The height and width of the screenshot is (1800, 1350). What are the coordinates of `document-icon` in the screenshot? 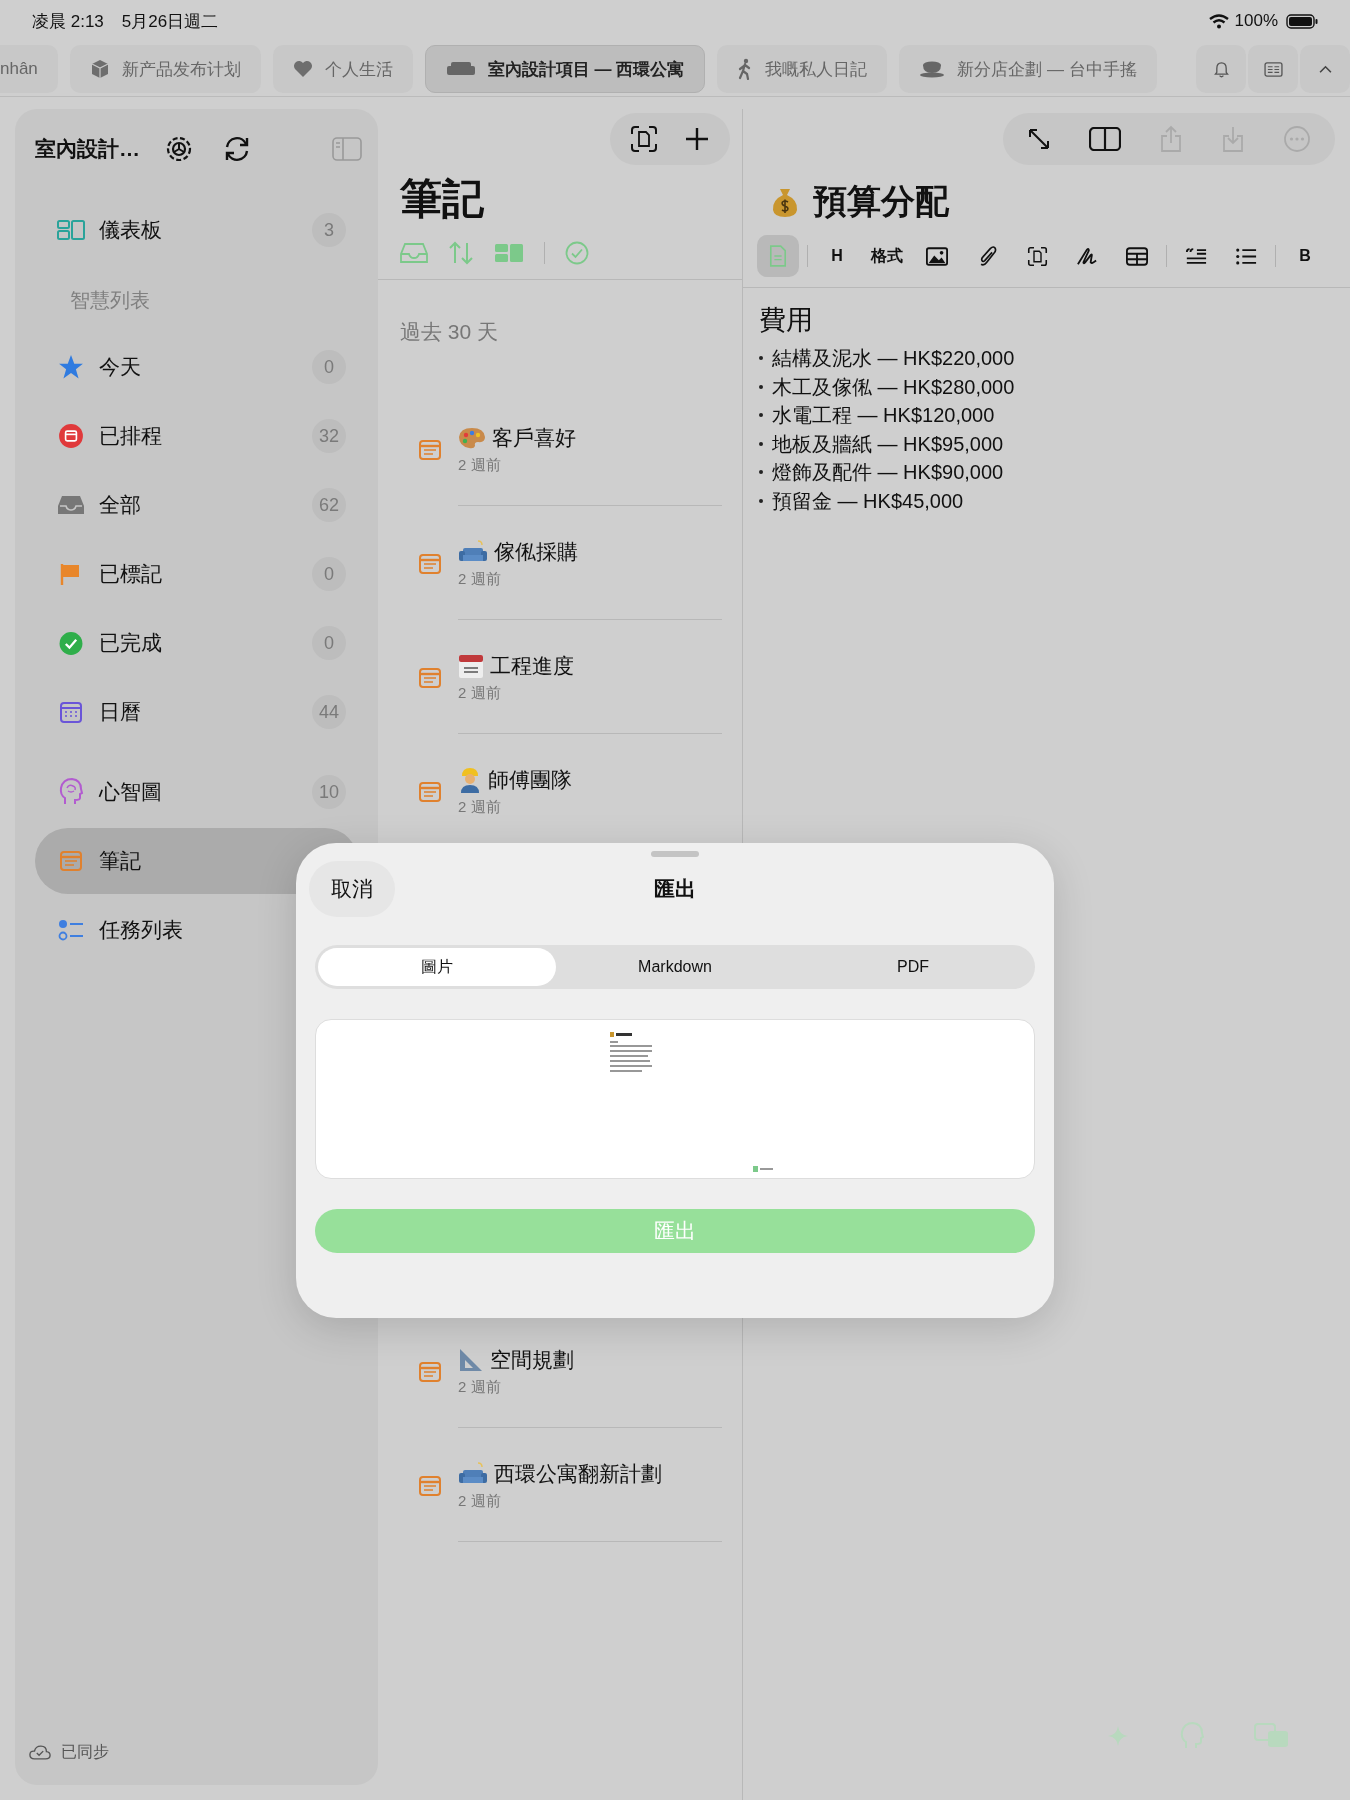 It's located at (778, 256).